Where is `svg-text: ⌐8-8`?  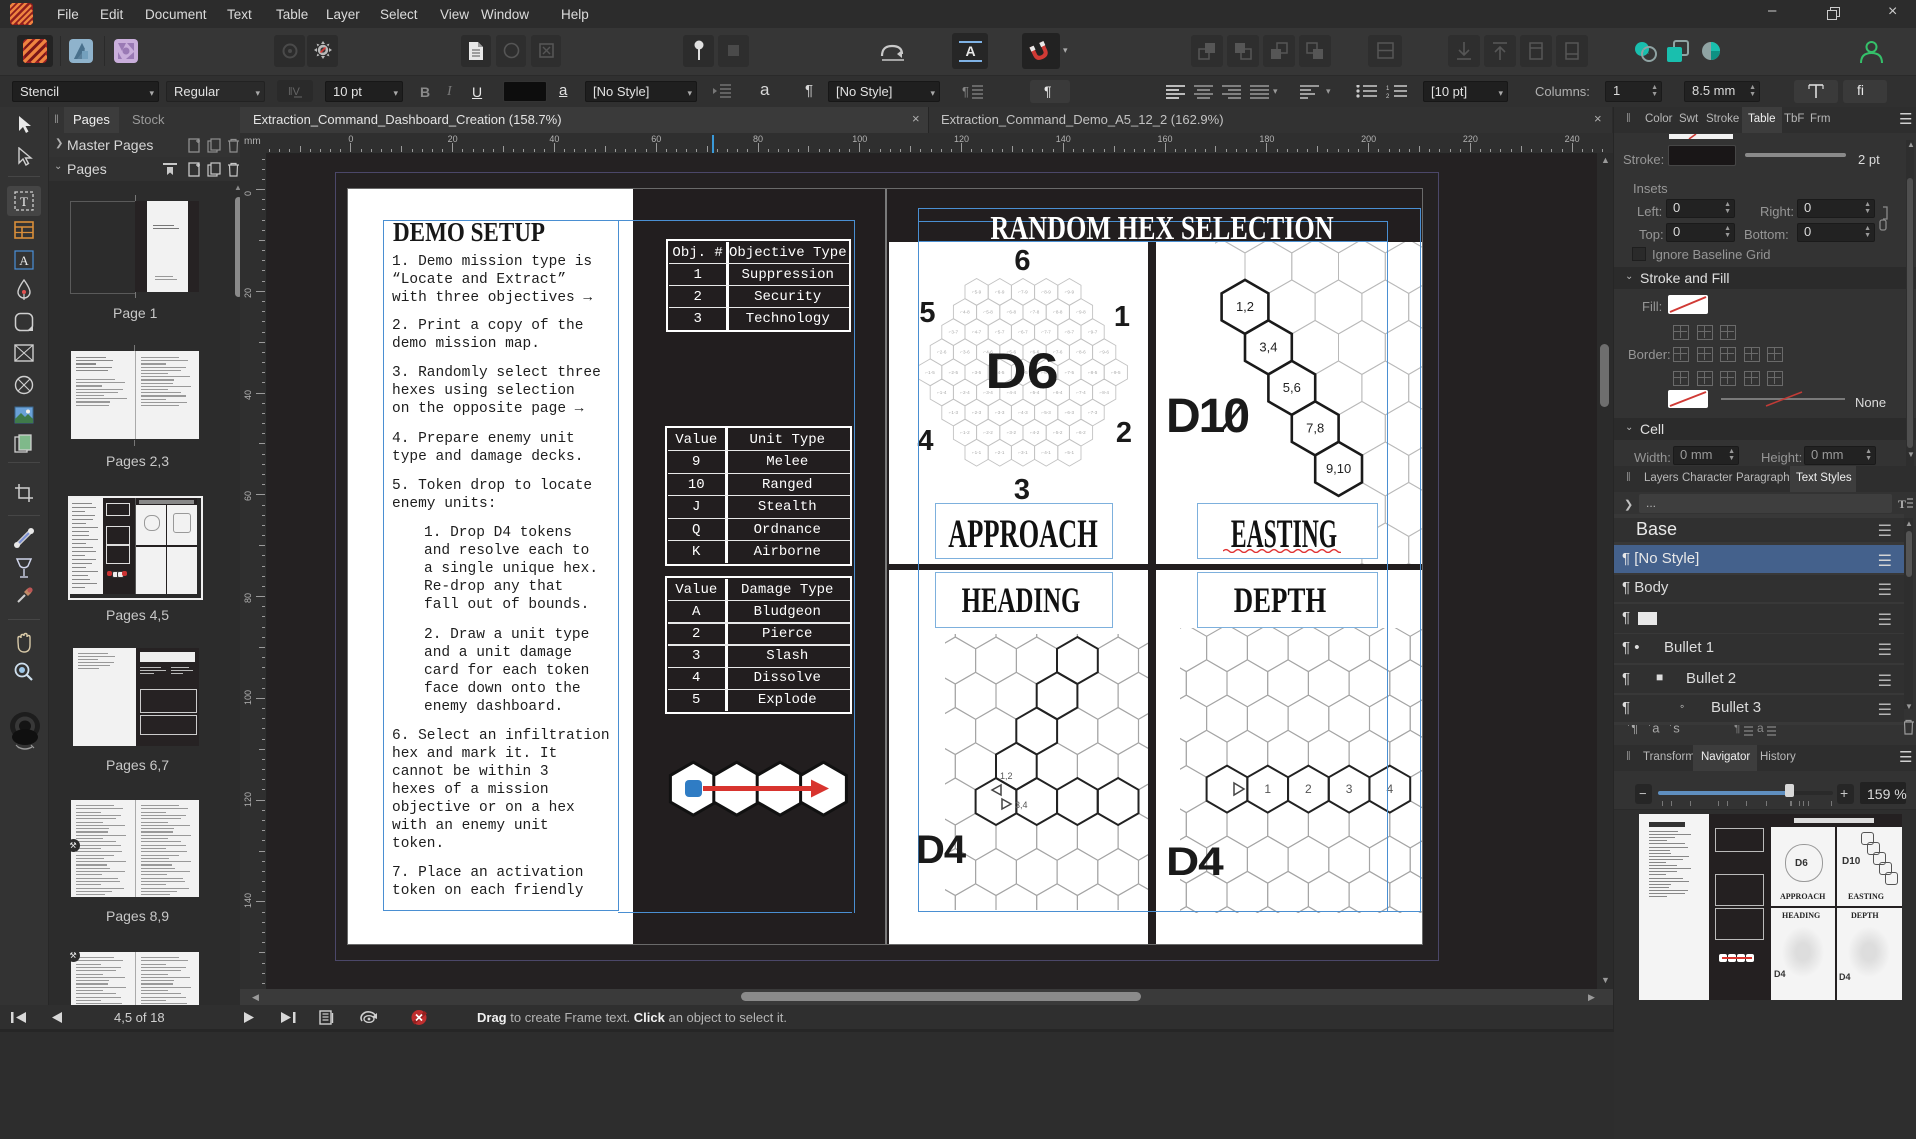
svg-text: ⌐8-8 is located at coordinates (1058, 311).